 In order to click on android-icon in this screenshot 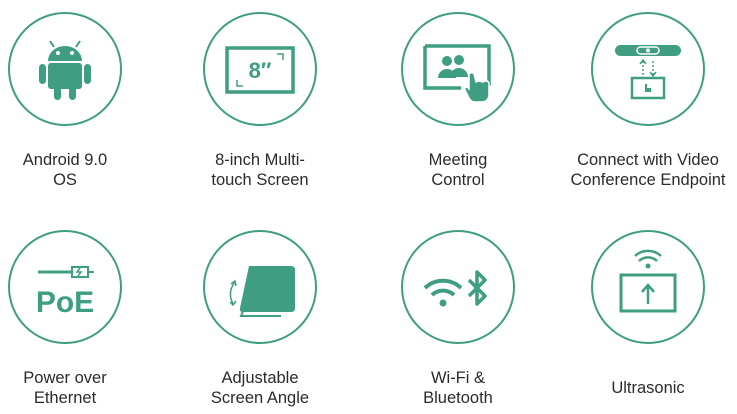, I will do `click(65, 70)`.